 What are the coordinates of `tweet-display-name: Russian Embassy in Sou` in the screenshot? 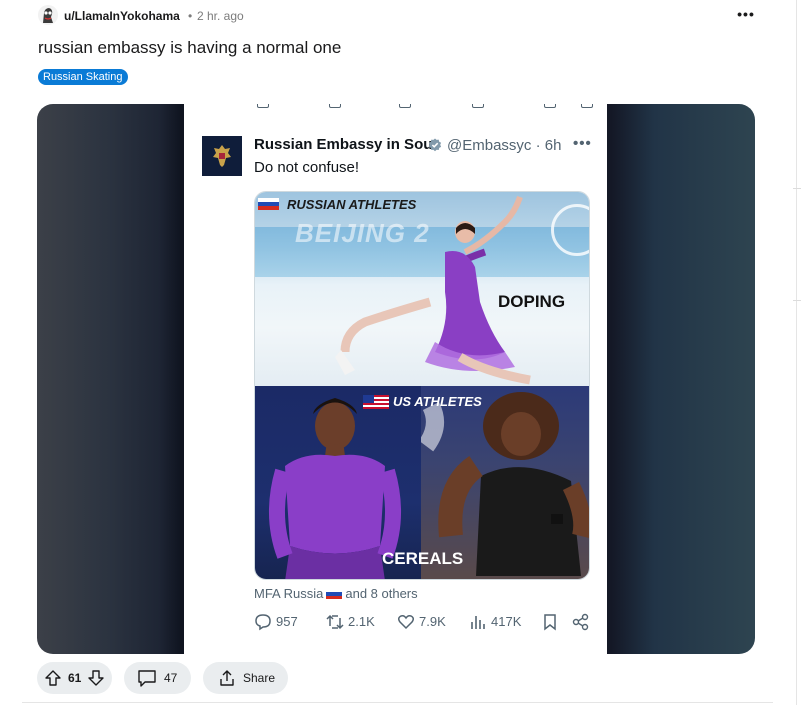 It's located at (343, 144).